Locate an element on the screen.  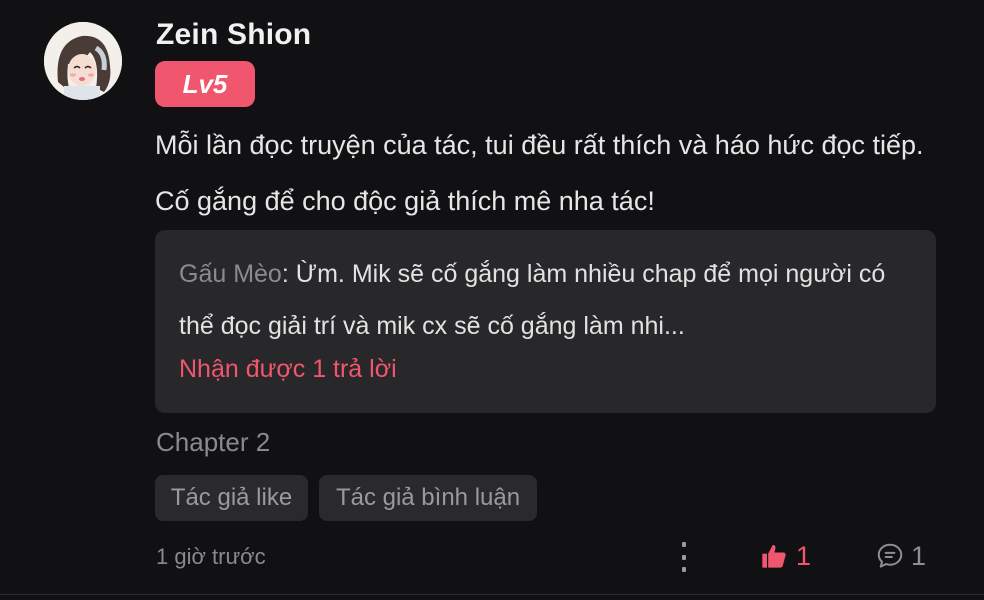
reply-count: 1 is located at coordinates (919, 555).